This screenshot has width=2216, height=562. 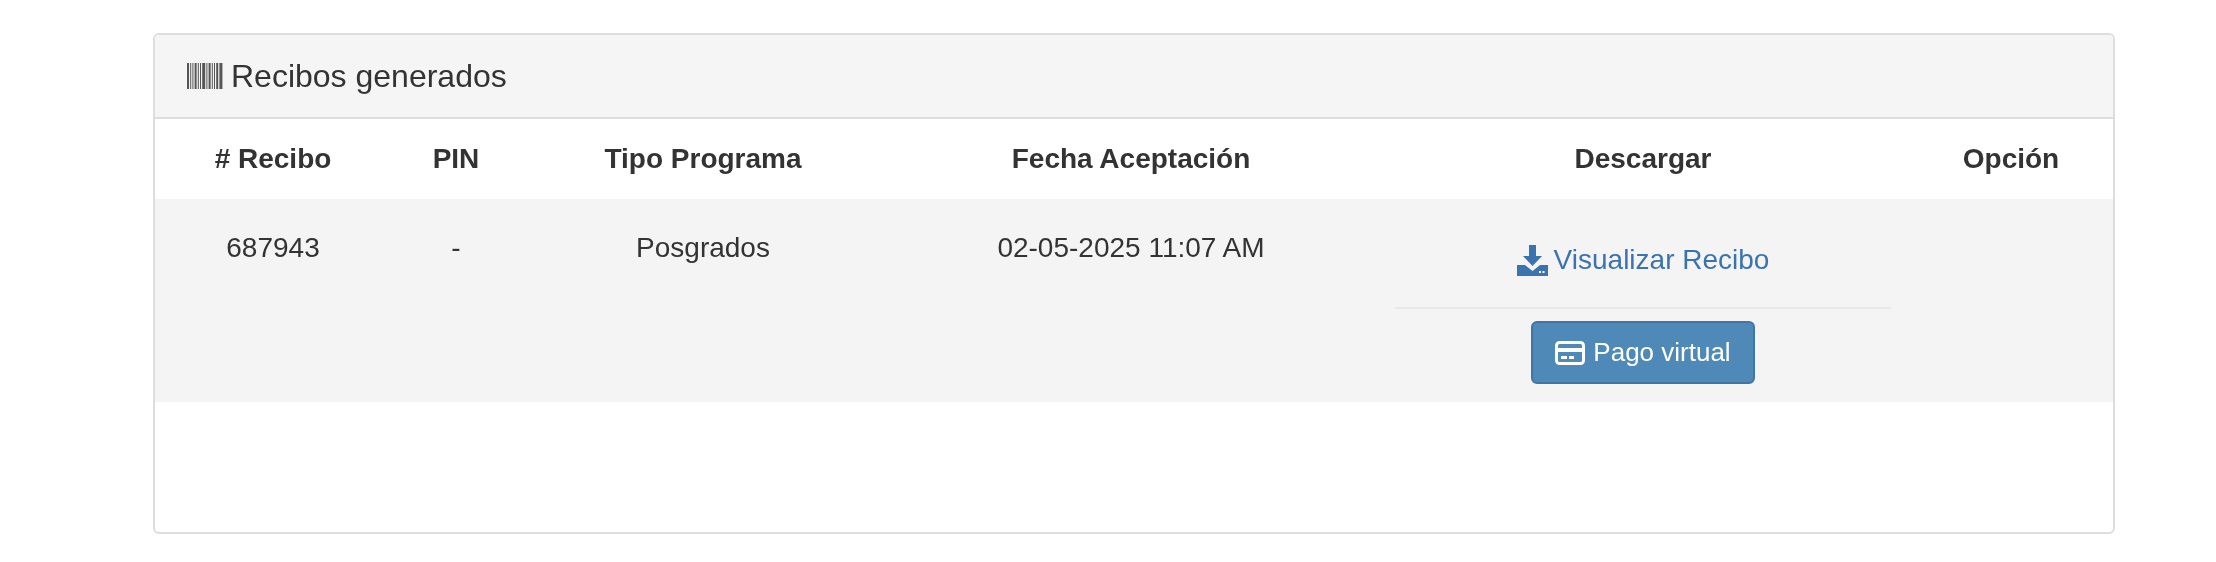 I want to click on column-header: Opción, so click(x=2011, y=159).